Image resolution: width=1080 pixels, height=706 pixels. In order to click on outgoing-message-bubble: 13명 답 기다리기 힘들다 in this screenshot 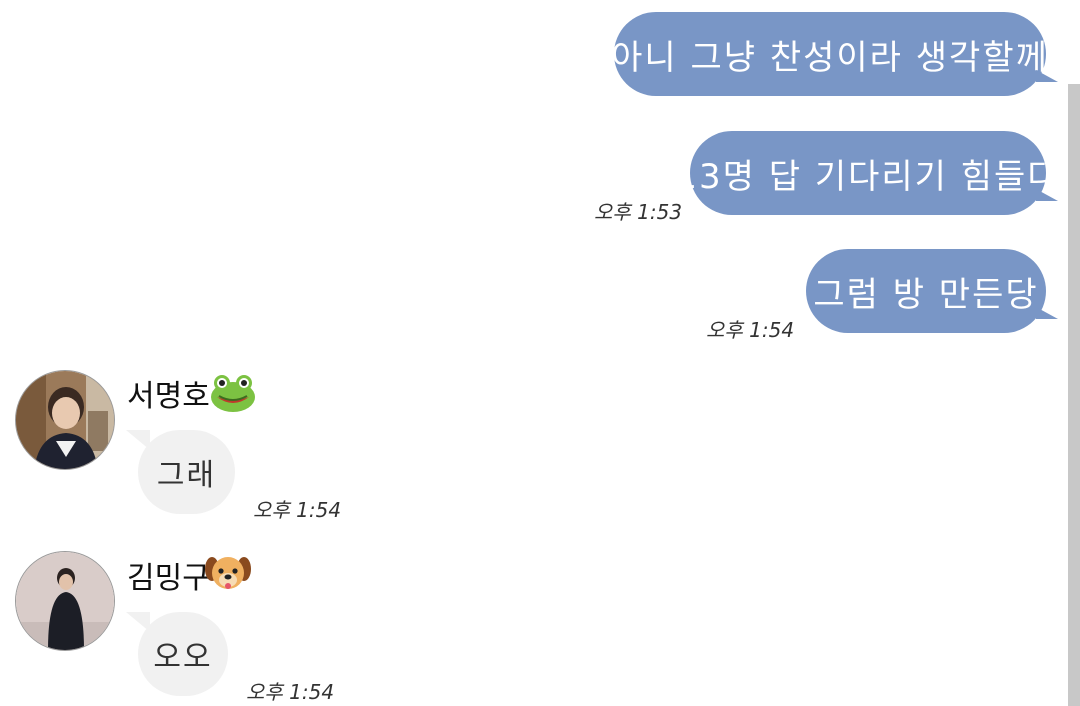, I will do `click(867, 173)`.